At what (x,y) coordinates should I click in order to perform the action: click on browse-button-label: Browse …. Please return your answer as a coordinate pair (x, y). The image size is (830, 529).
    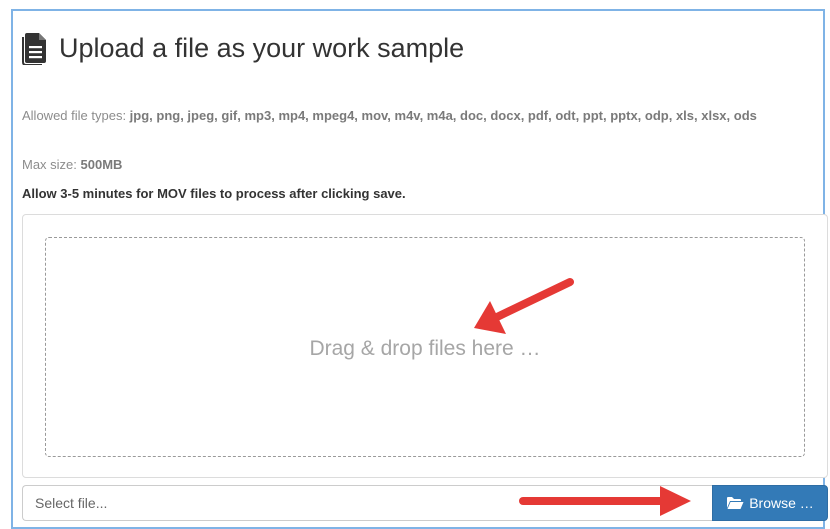
    Looking at the image, I should click on (781, 503).